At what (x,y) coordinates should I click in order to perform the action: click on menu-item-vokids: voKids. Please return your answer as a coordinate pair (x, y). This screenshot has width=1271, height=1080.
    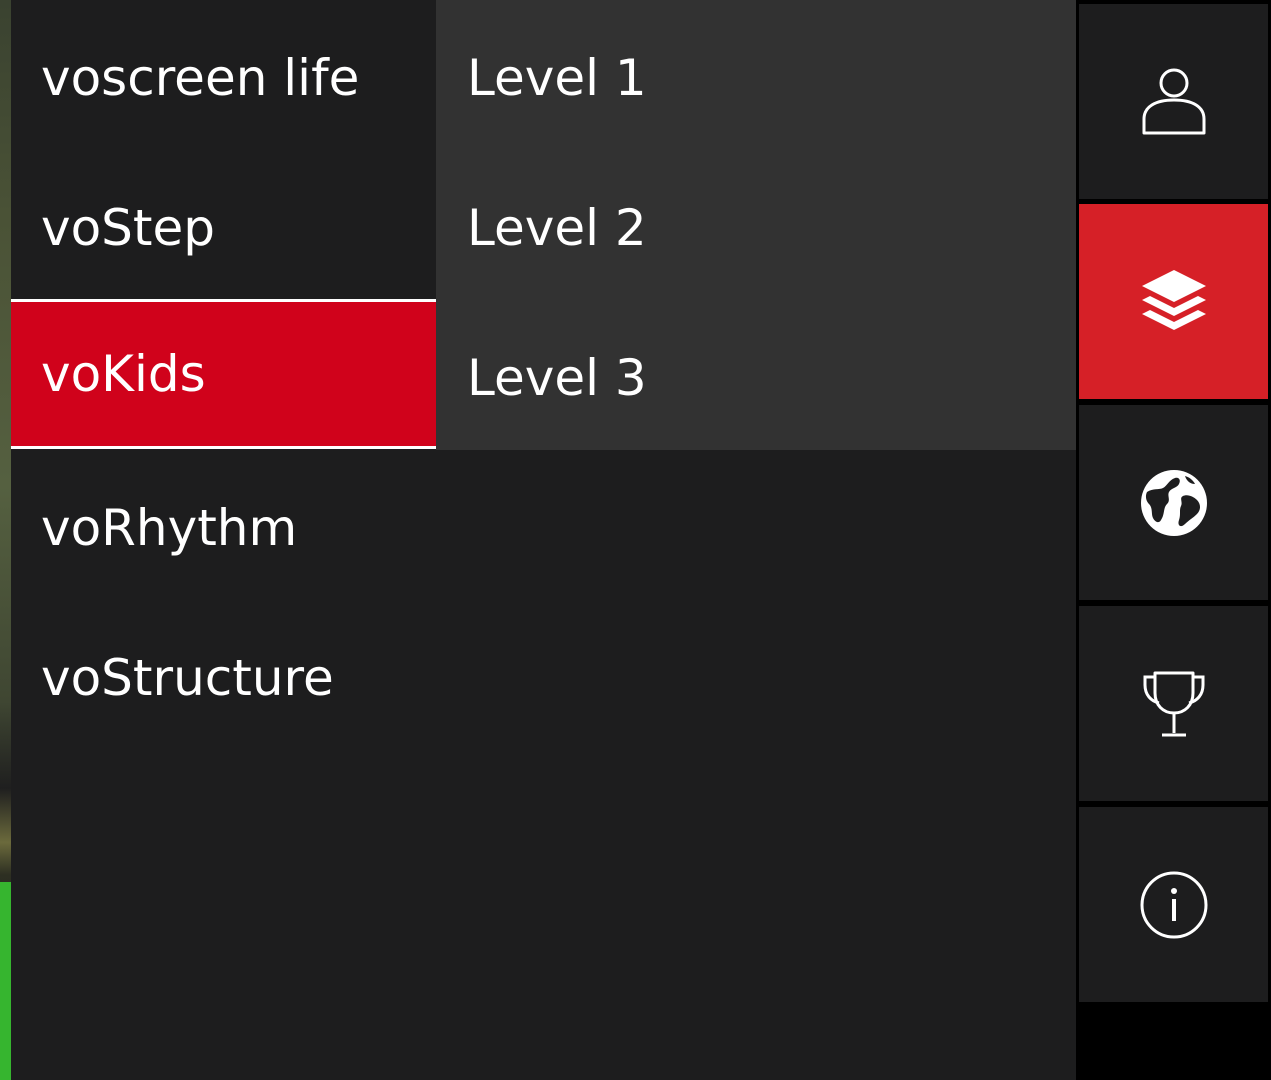
    Looking at the image, I should click on (223, 374).